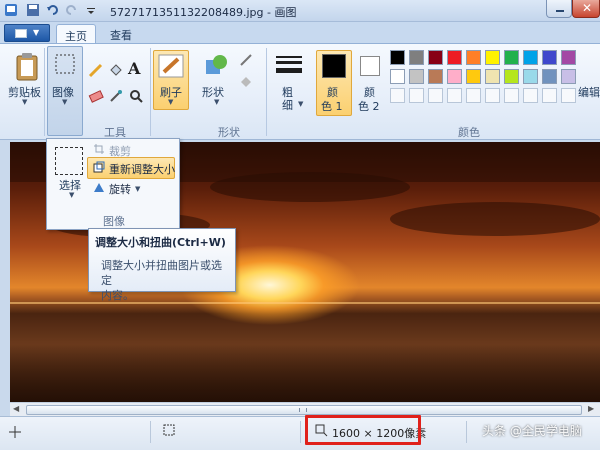  What do you see at coordinates (160, 242) in the screenshot?
I see `tooltip-title: 调整大小和扭曲(Ctrl+W)` at bounding box center [160, 242].